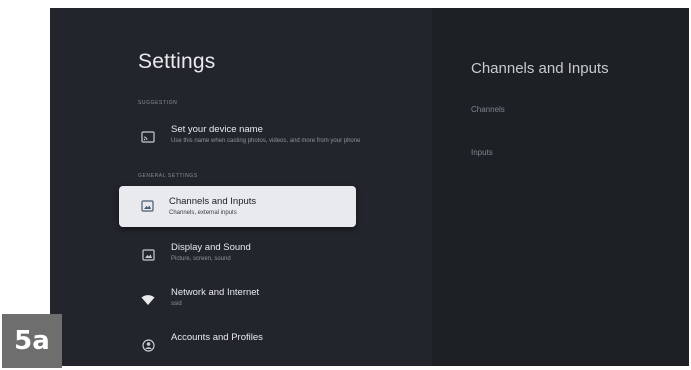  I want to click on step-badge: 5a, so click(32, 341).